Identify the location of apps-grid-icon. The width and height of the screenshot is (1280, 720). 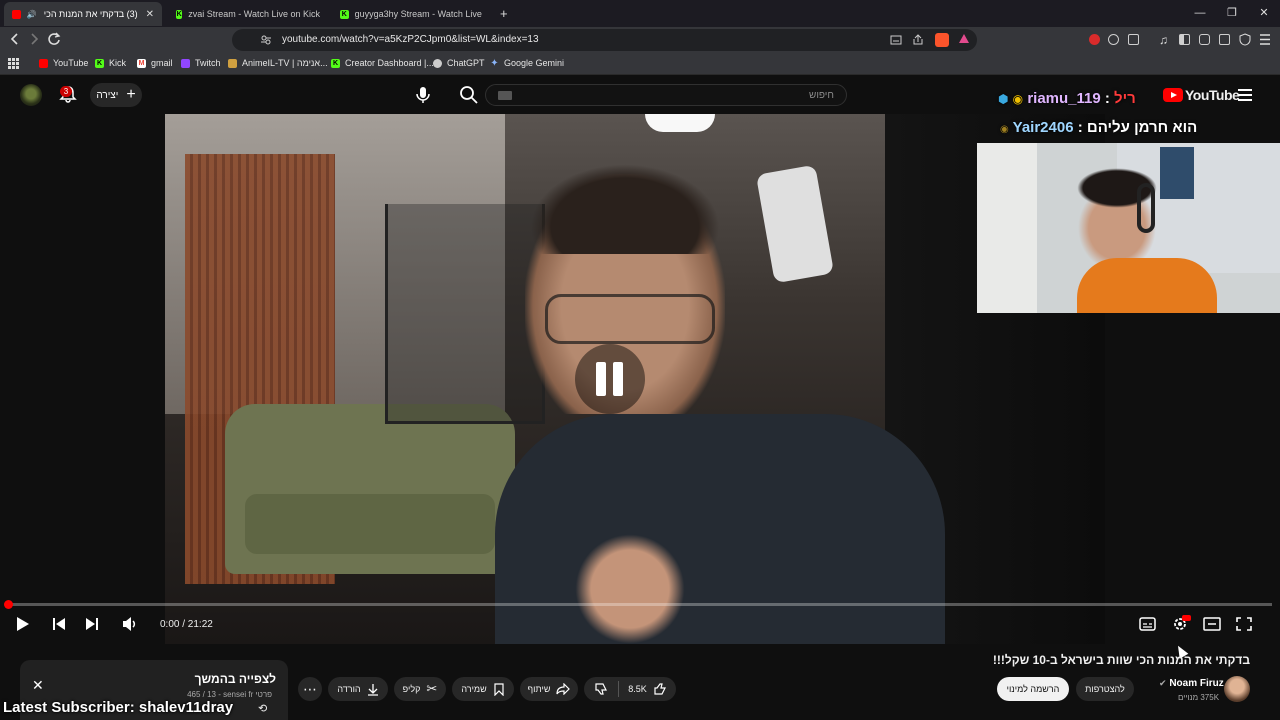
(13, 63).